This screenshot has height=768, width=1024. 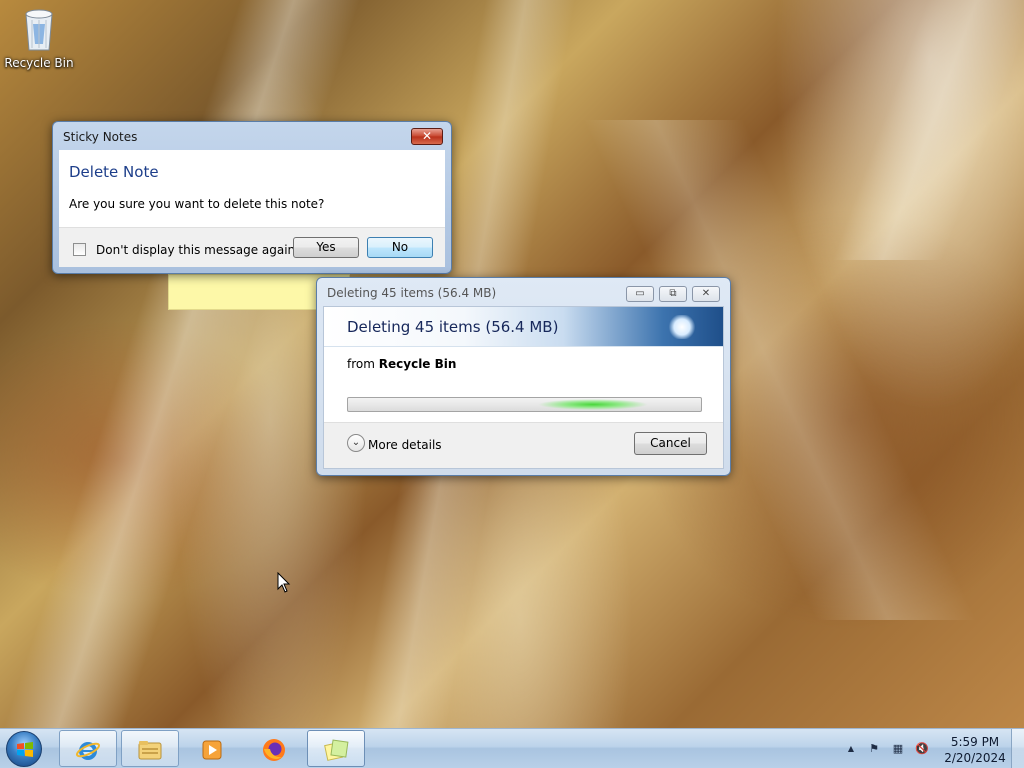 I want to click on no-button: No, so click(x=400, y=247).